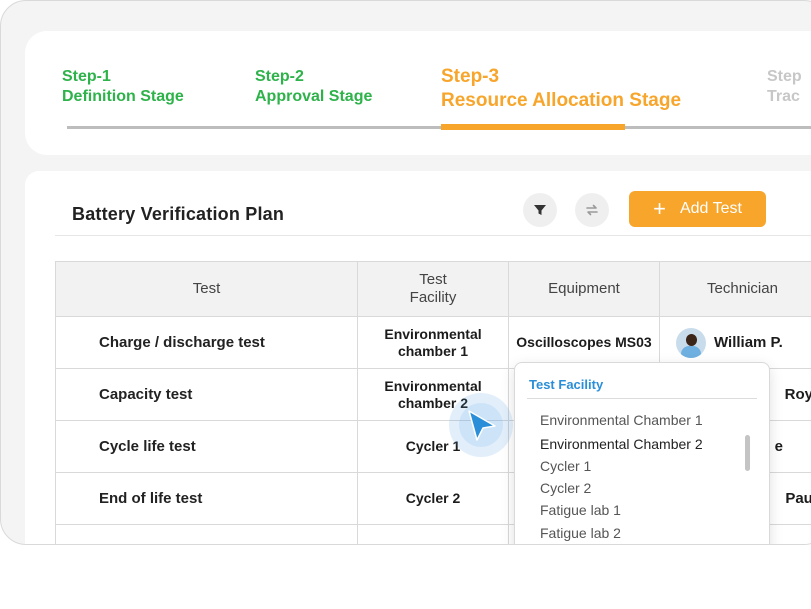  I want to click on dropdown-option: Fatigue lab 2, so click(580, 533).